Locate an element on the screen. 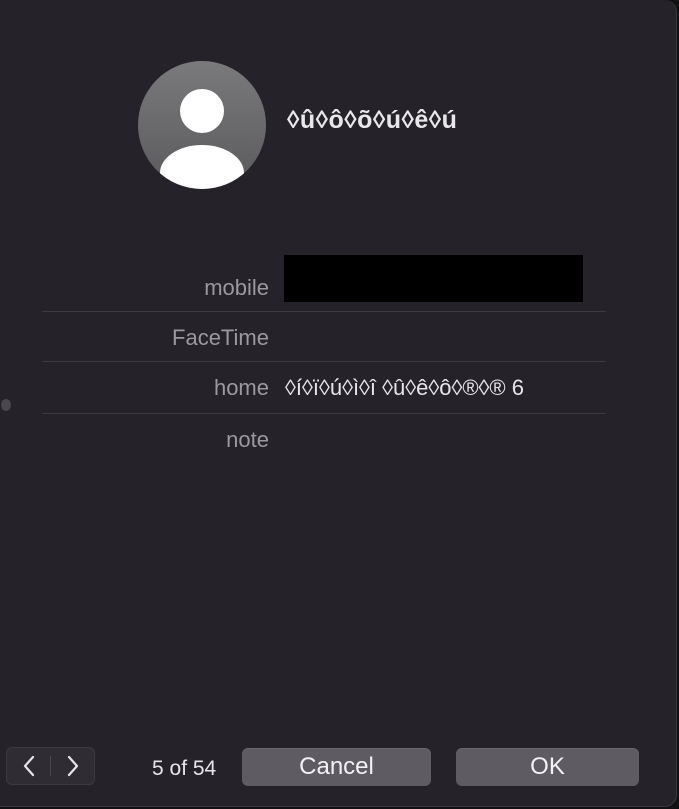 This screenshot has height=809, width=679. contact-avatar is located at coordinates (202, 125).